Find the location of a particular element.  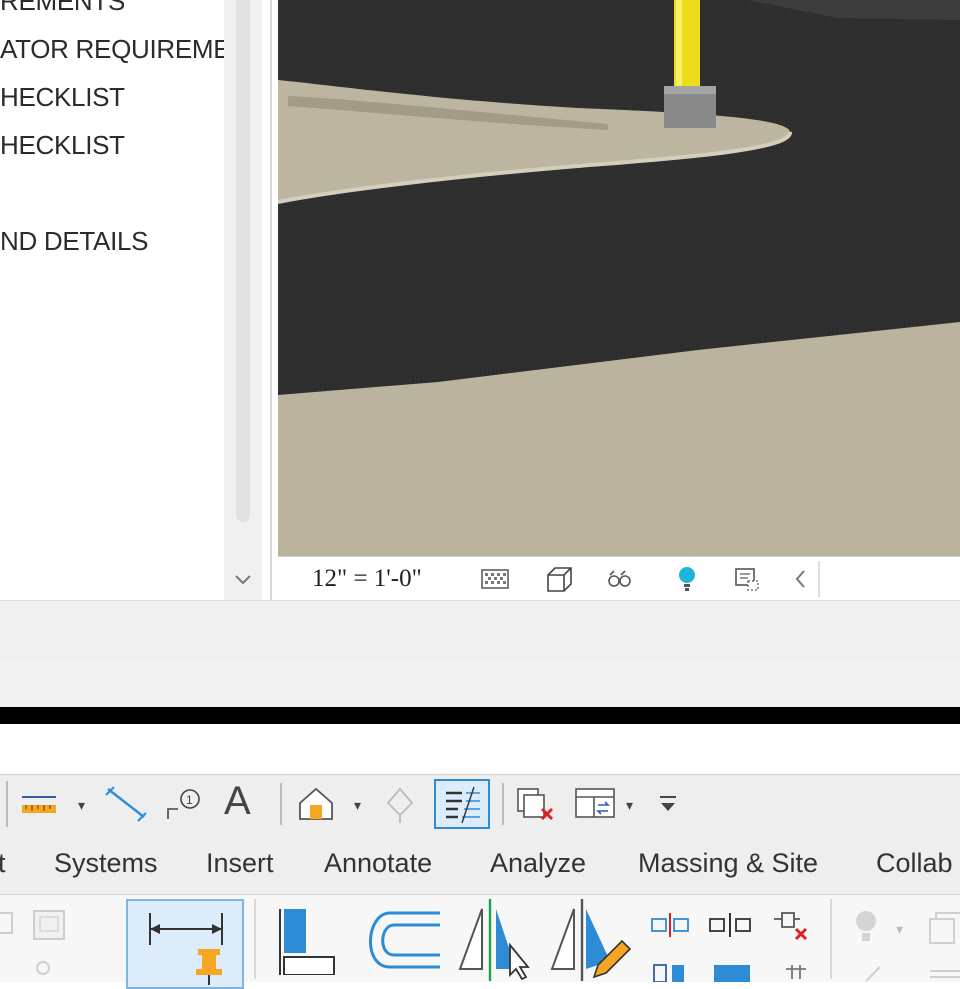

sun-path-icon is located at coordinates (619, 579).